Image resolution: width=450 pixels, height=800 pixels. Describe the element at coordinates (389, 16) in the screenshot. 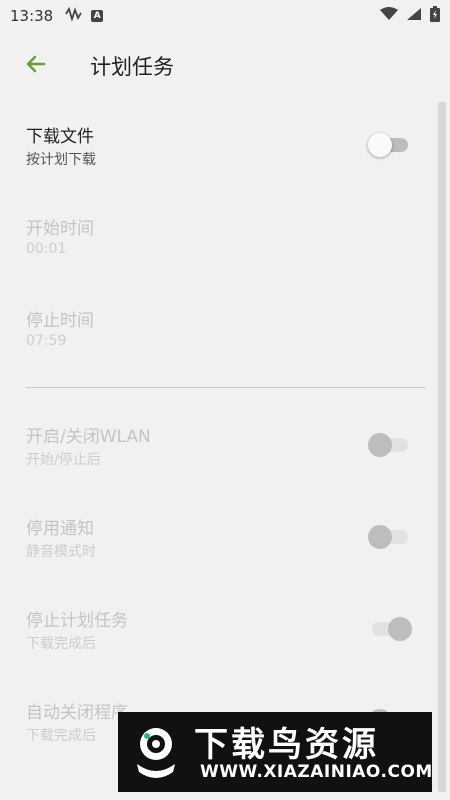

I see `wifi-icon` at that location.